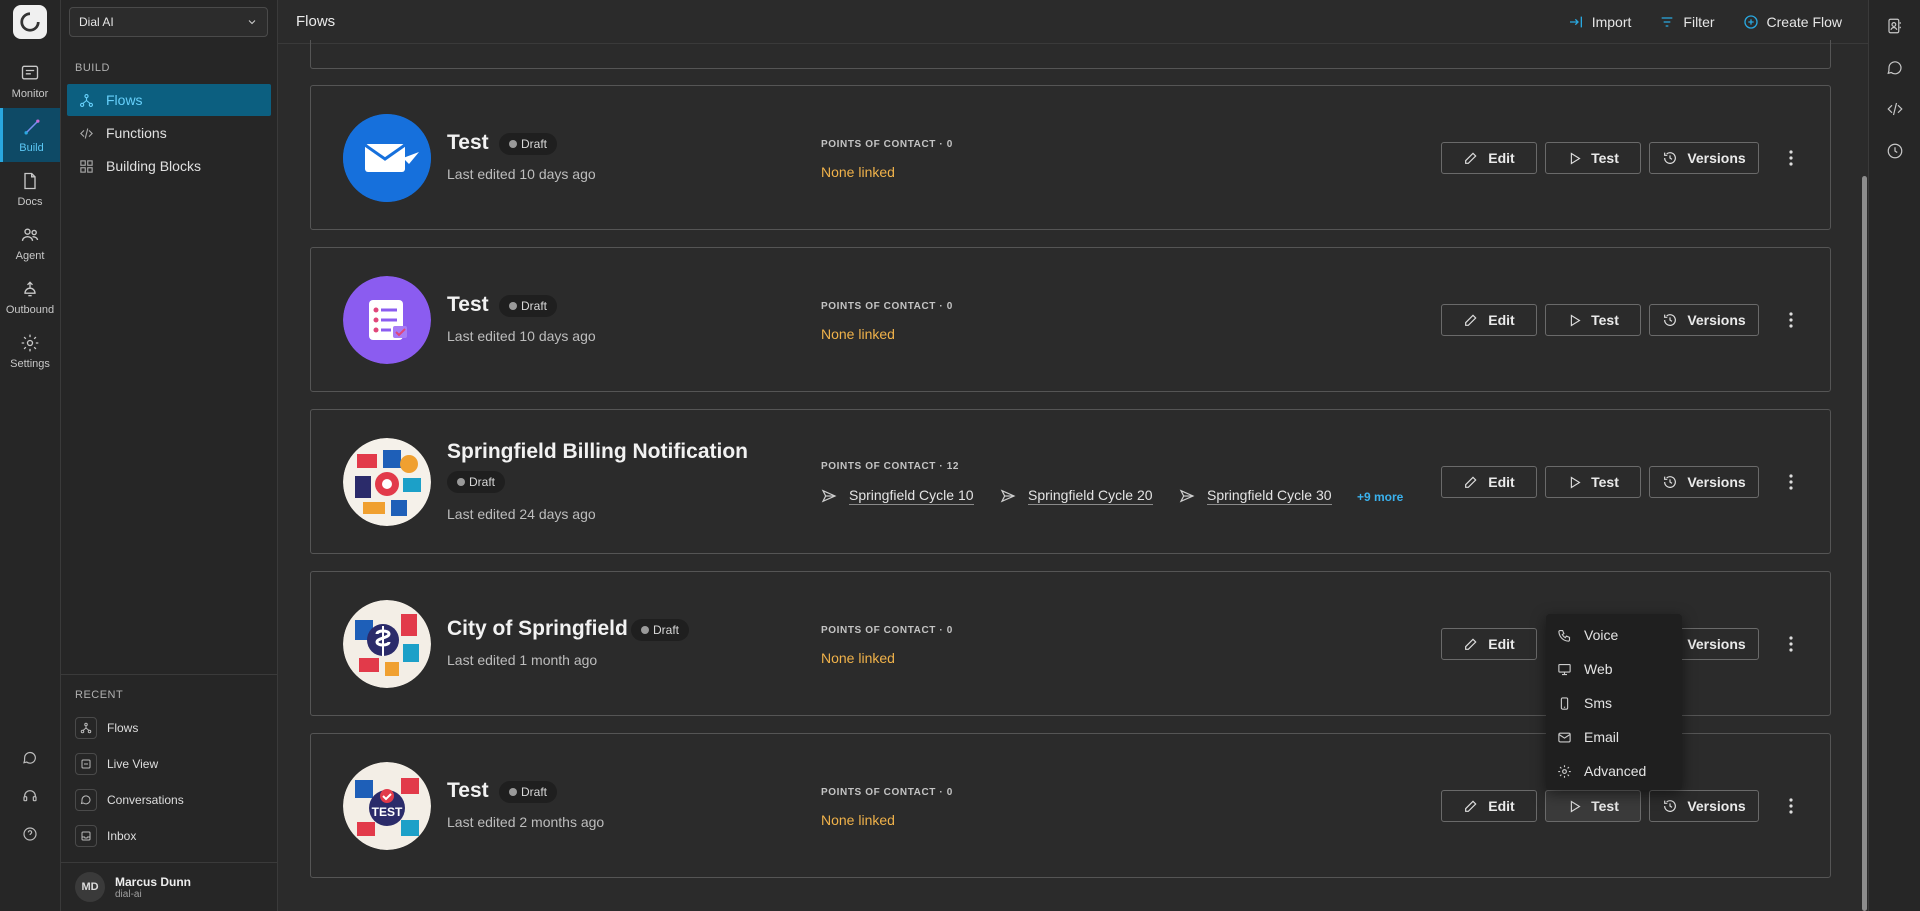  I want to click on recent-item-inbox: Inbox, so click(170, 836).